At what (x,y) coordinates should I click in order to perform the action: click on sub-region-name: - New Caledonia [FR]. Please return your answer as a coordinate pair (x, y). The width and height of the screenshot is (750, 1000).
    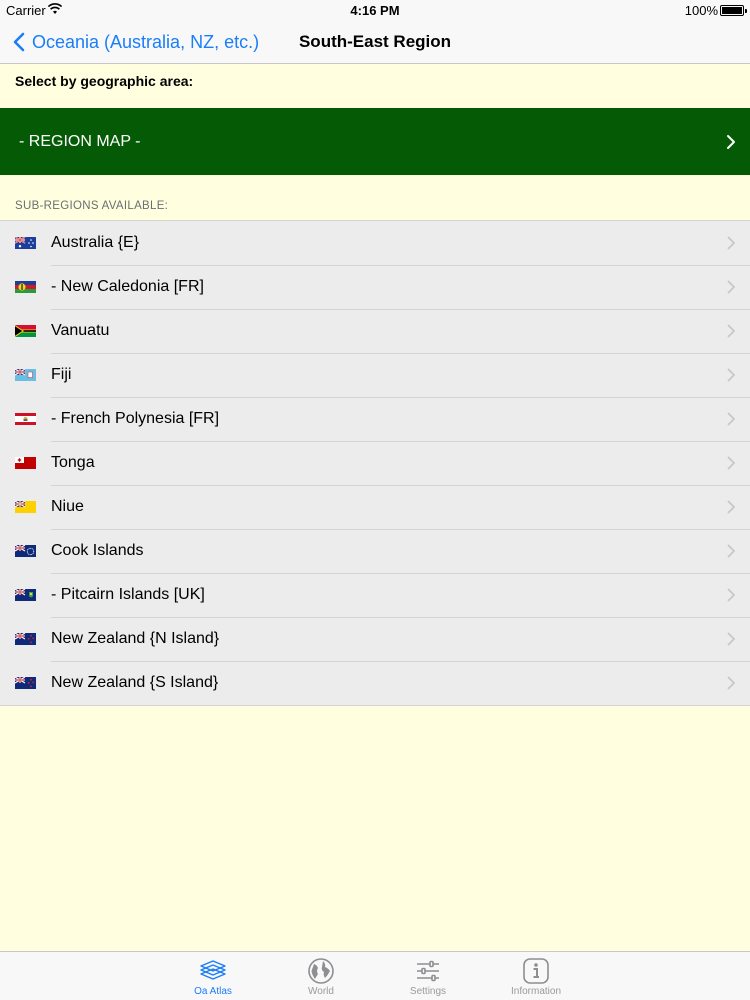
    Looking at the image, I should click on (127, 286).